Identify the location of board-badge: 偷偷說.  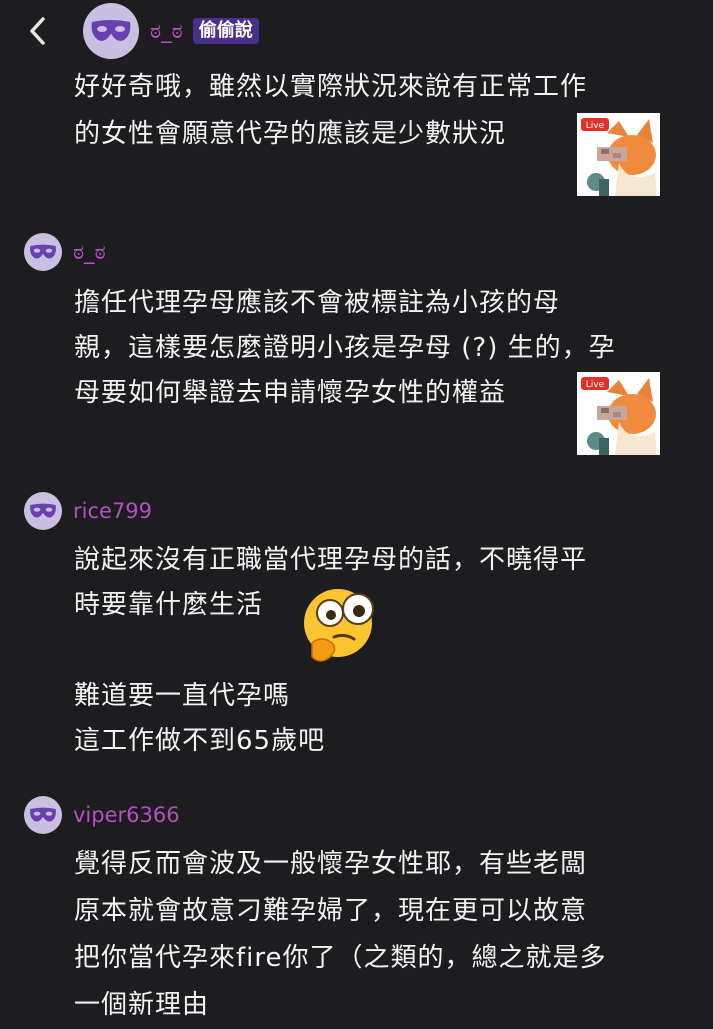
(225, 31).